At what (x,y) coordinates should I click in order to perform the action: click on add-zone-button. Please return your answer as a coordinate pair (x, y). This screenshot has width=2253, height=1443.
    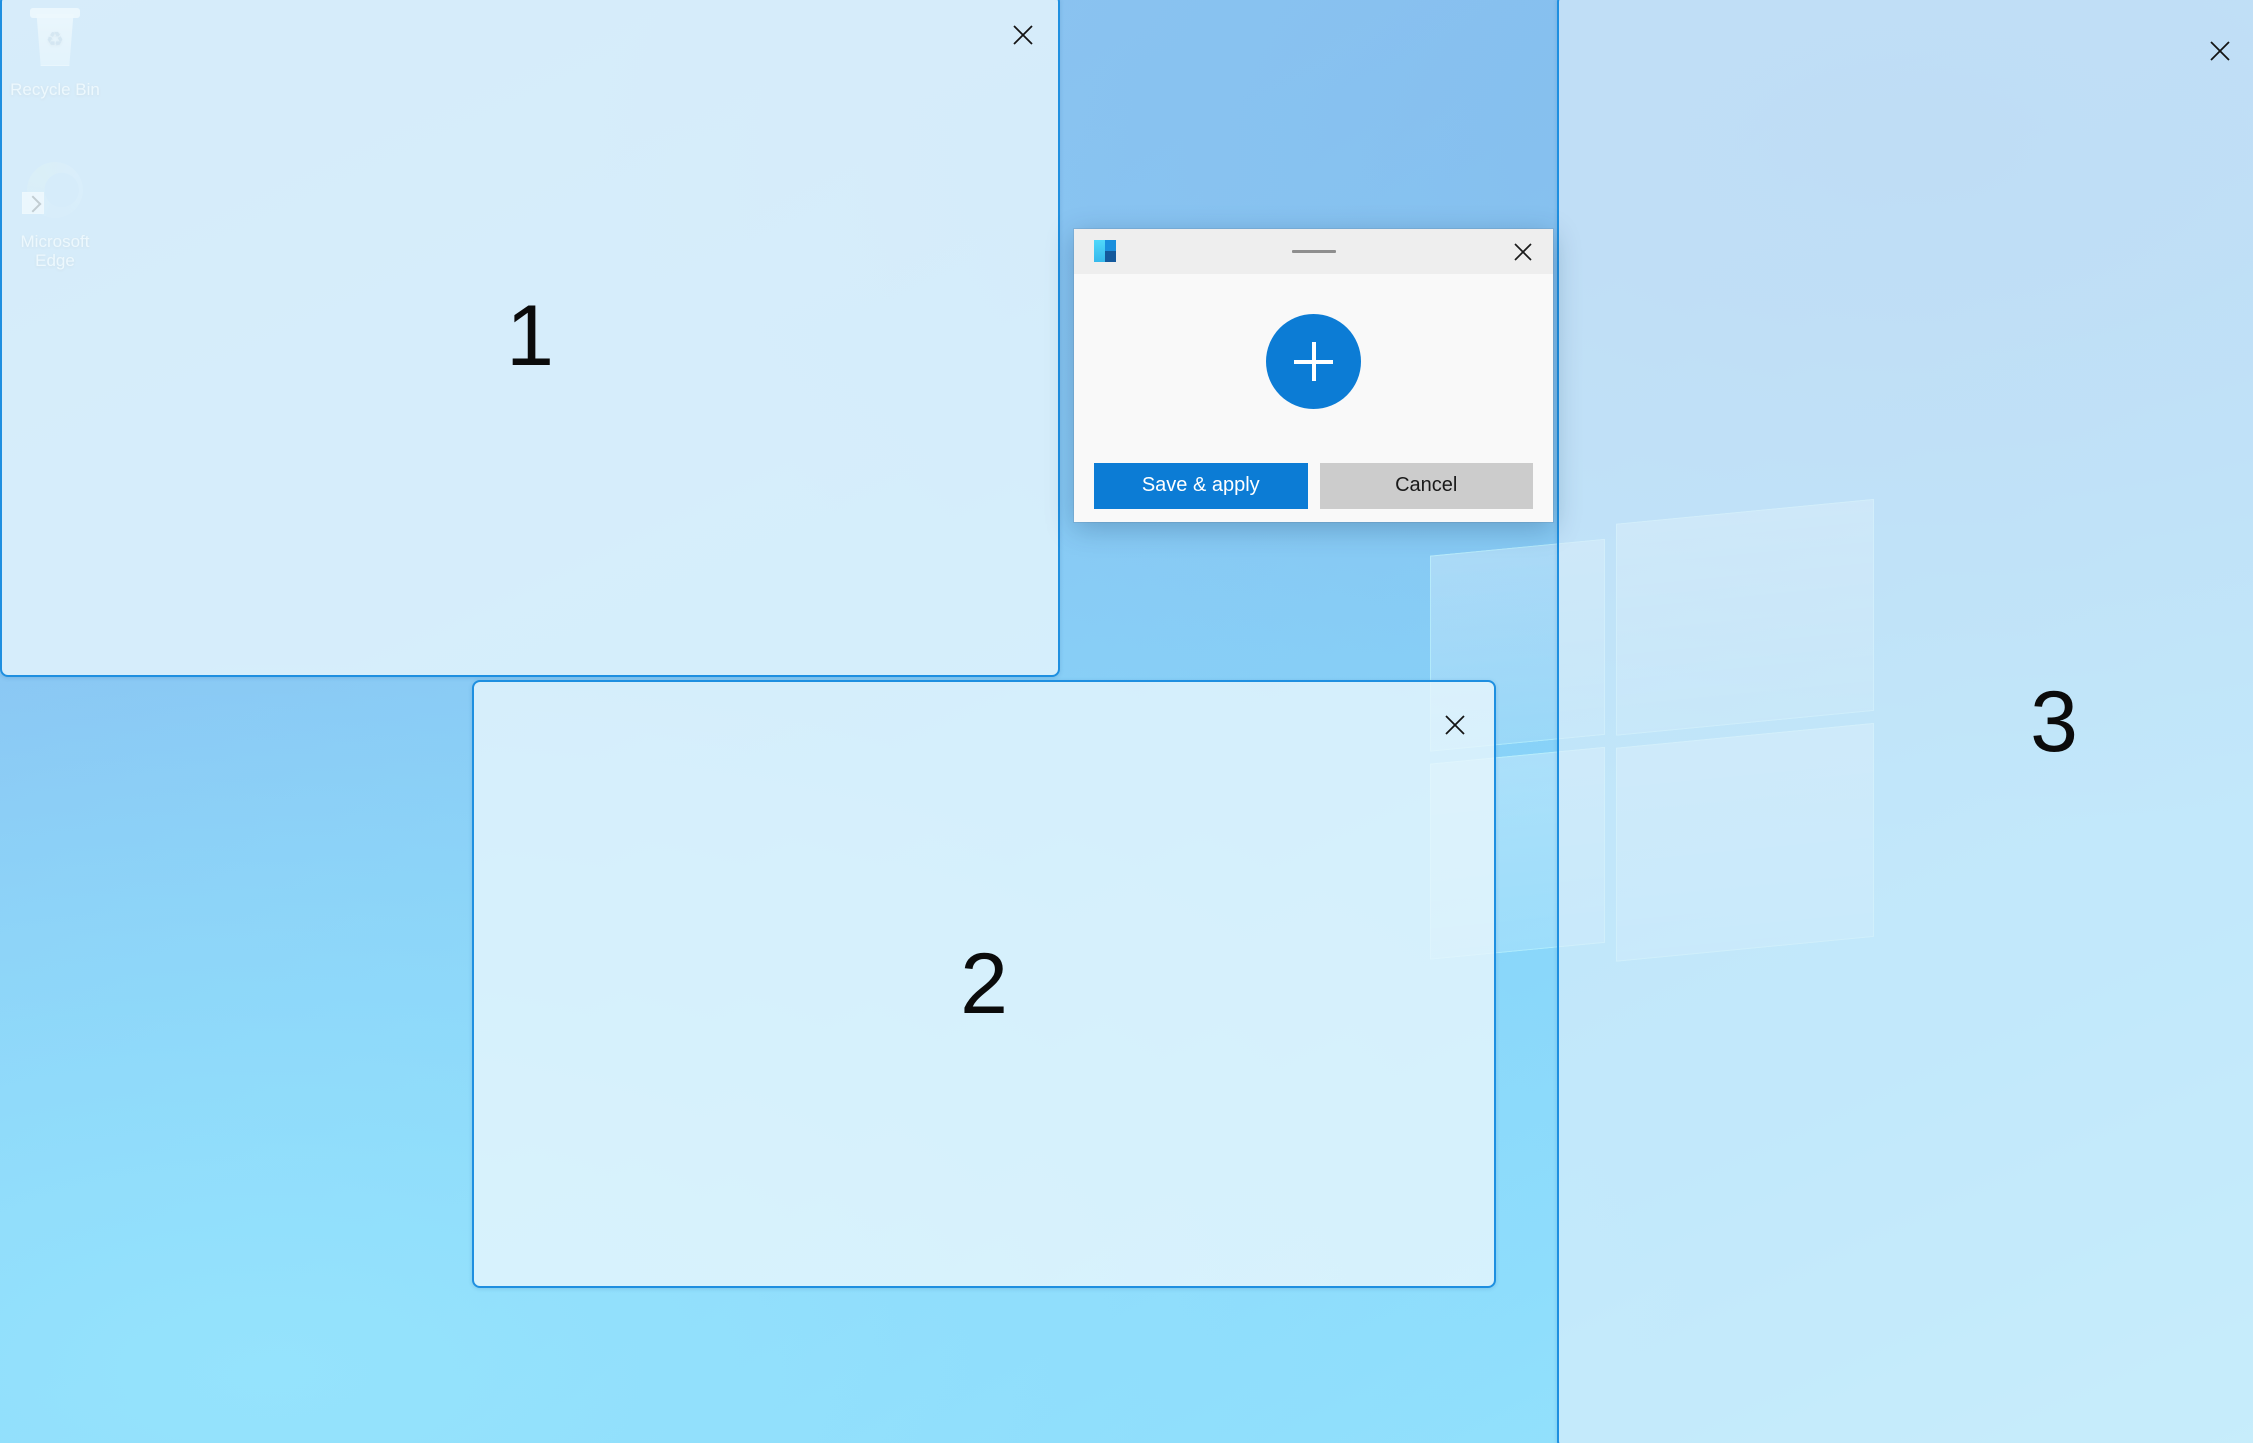
    Looking at the image, I should click on (1313, 361).